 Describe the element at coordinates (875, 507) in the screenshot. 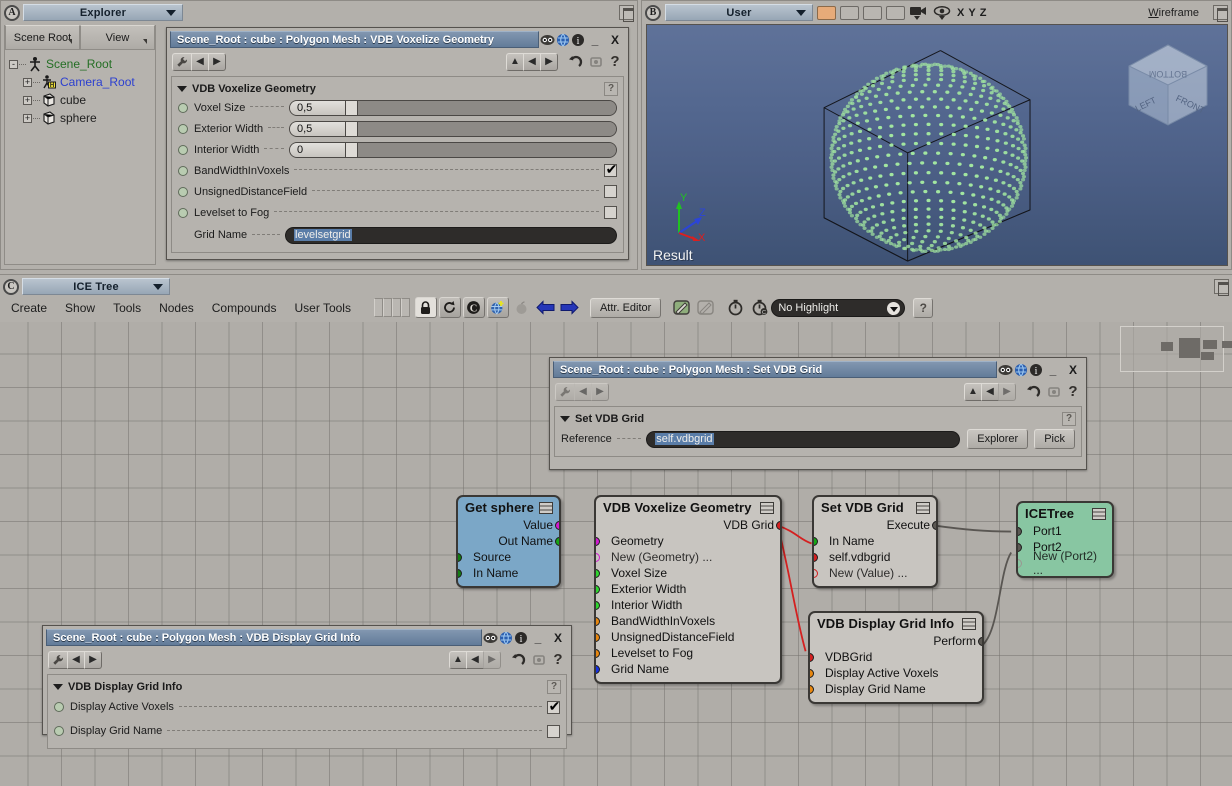

I see `node-title-bar: Set VDB Grid` at that location.